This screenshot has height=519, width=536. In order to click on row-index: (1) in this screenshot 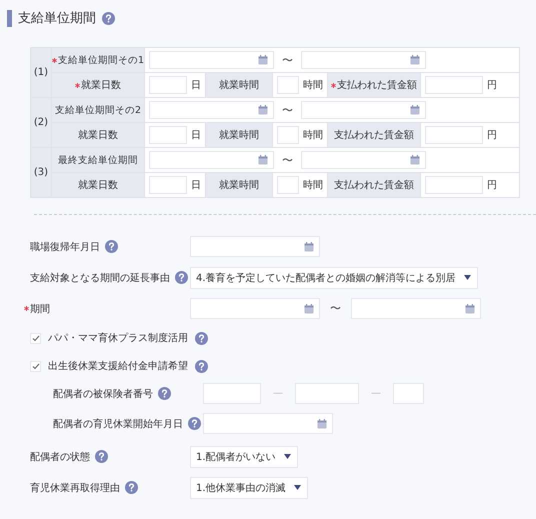, I will do `click(41, 72)`.